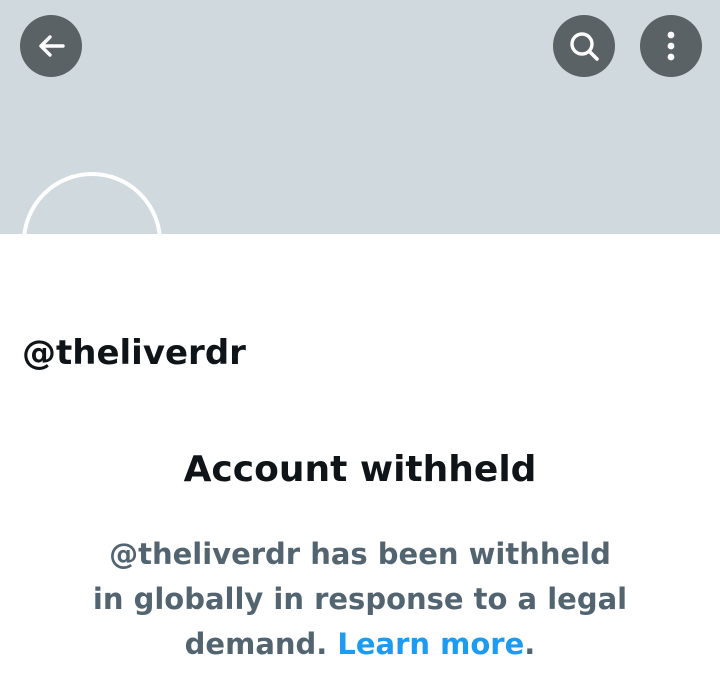 Image resolution: width=720 pixels, height=694 pixels. What do you see at coordinates (360, 469) in the screenshot?
I see `withheld-title: Account withheld` at bounding box center [360, 469].